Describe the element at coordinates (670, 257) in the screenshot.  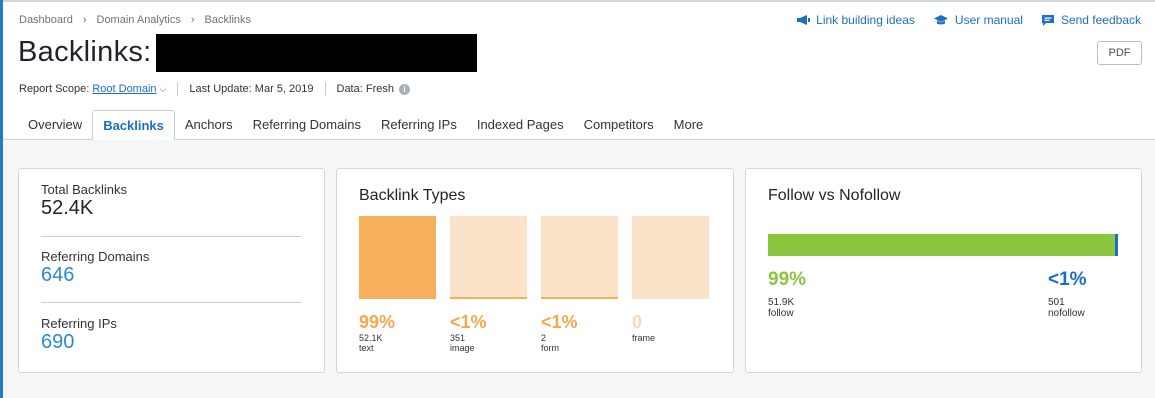
I see `backlink-type-frame-box` at that location.